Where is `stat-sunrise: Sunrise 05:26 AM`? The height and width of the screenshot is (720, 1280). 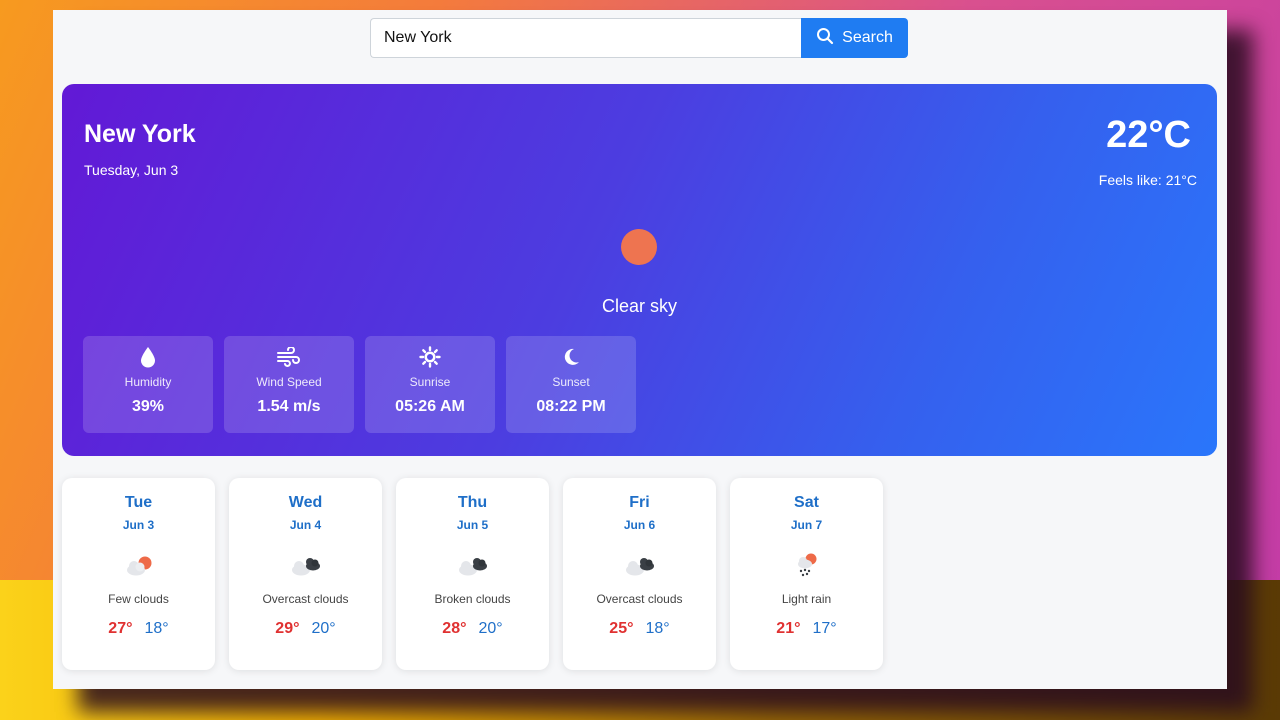
stat-sunrise: Sunrise 05:26 AM is located at coordinates (430, 384).